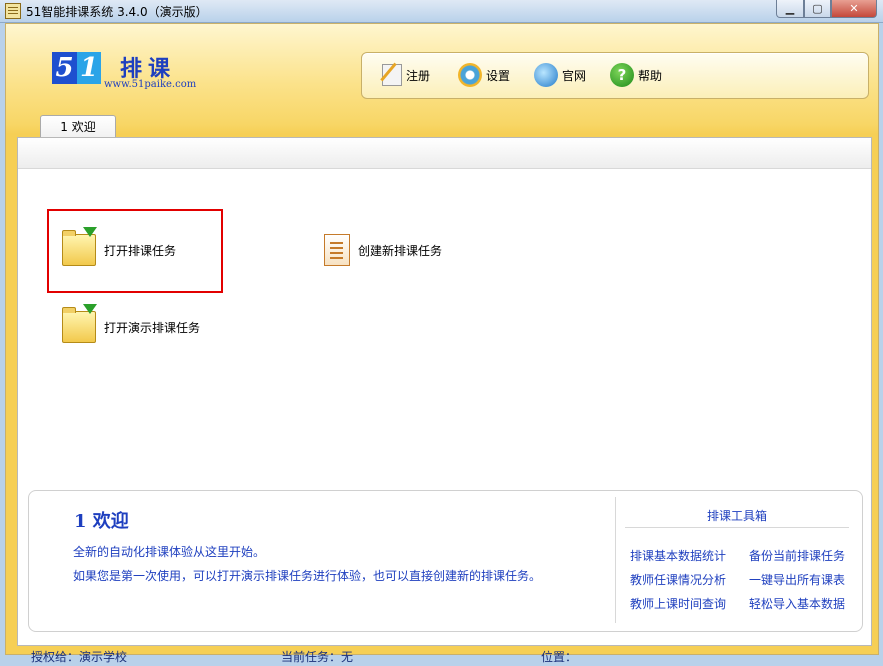 The width and height of the screenshot is (883, 666). What do you see at coordinates (152, 327) in the screenshot?
I see `open-demo-task-label: 打开演示排课任务` at bounding box center [152, 327].